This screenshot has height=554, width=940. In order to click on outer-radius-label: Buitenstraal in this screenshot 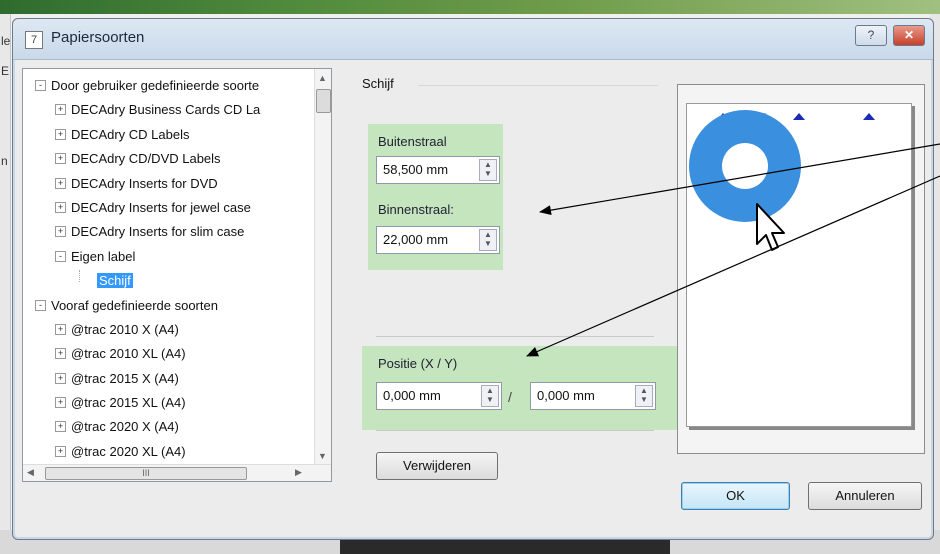, I will do `click(412, 141)`.